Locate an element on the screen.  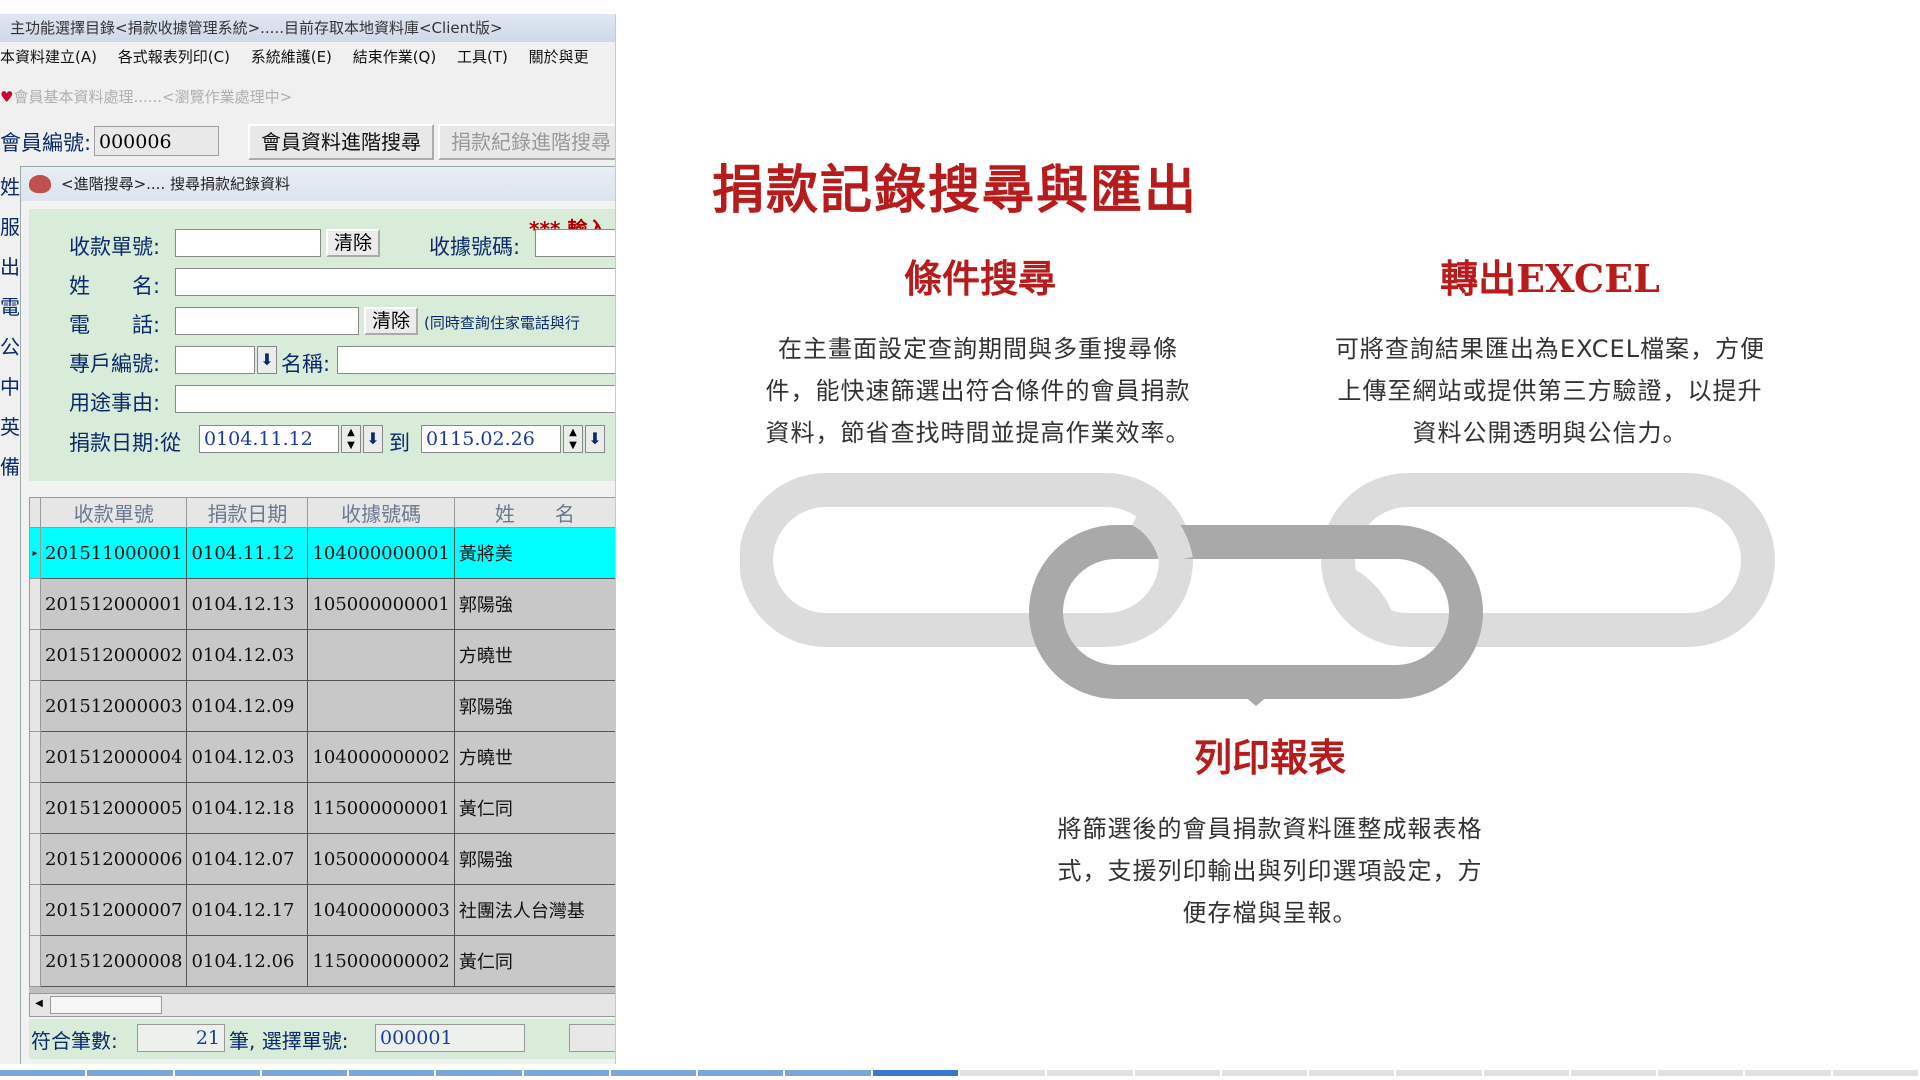
account-name-label: 名稱: is located at coordinates (306, 364).